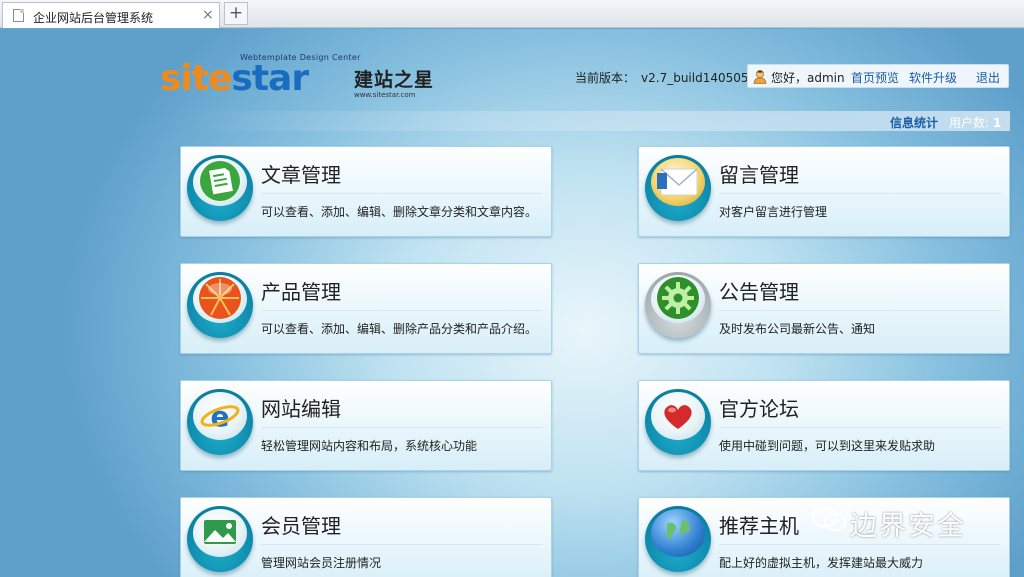  What do you see at coordinates (220, 539) in the screenshot?
I see `member-picture-icon` at bounding box center [220, 539].